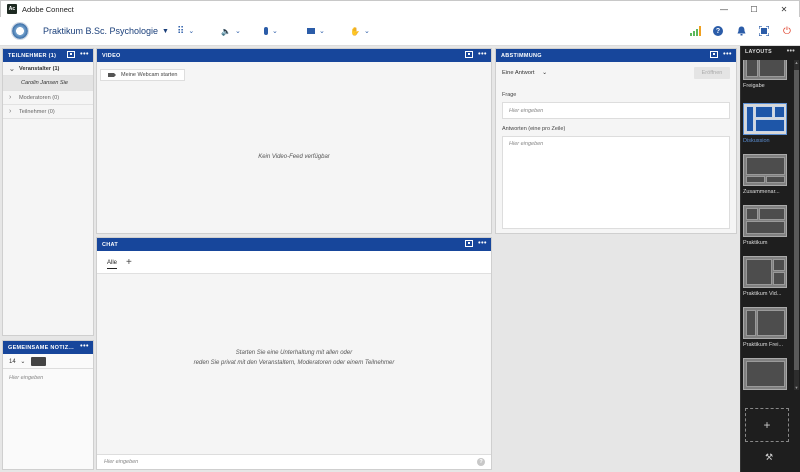  Describe the element at coordinates (17, 361) in the screenshot. I see `font-size-select: 14 ⌄` at that location.